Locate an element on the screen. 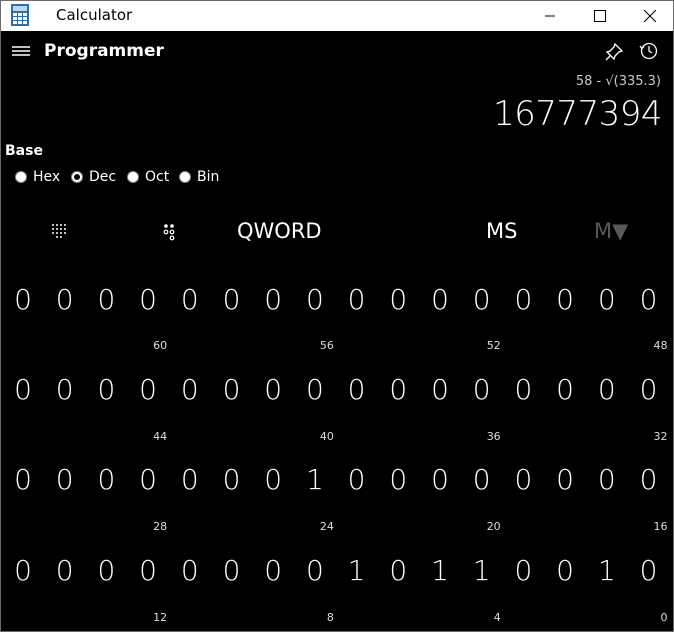 The width and height of the screenshot is (674, 632). radio-oct: Oct is located at coordinates (148, 177).